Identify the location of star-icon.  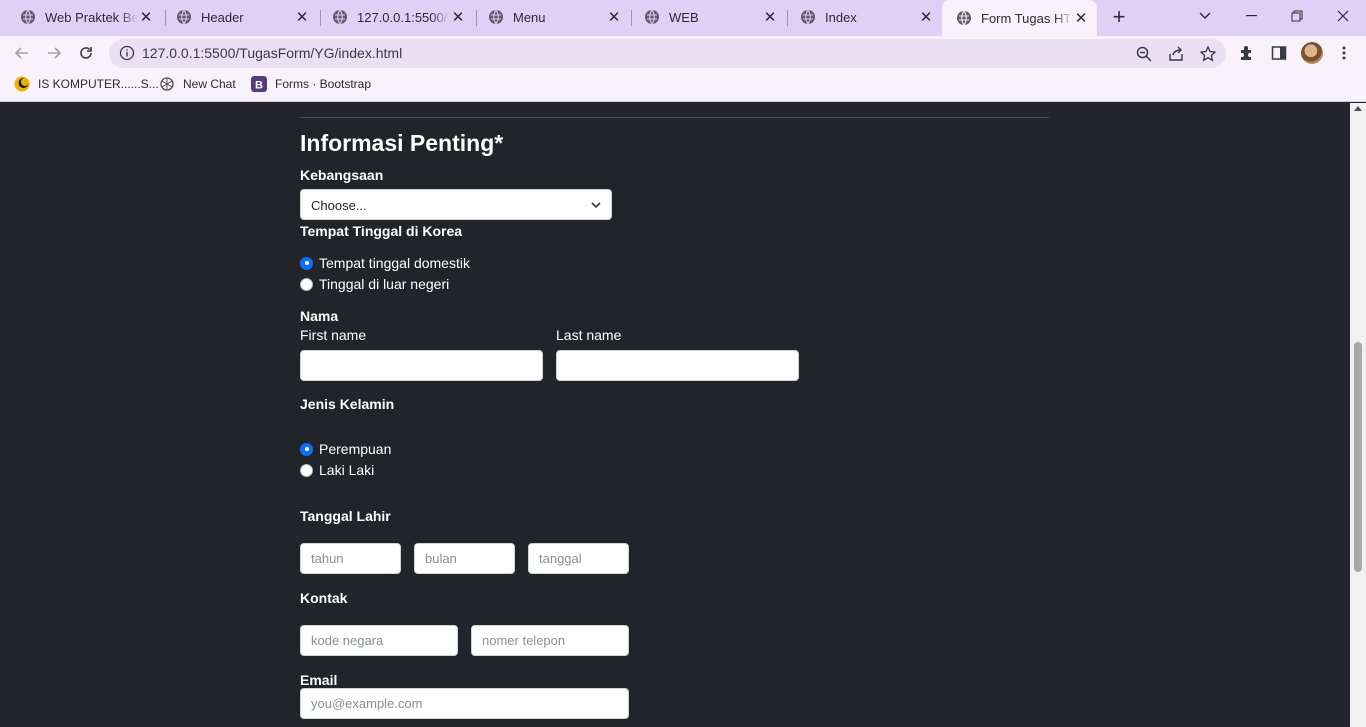
(1208, 54).